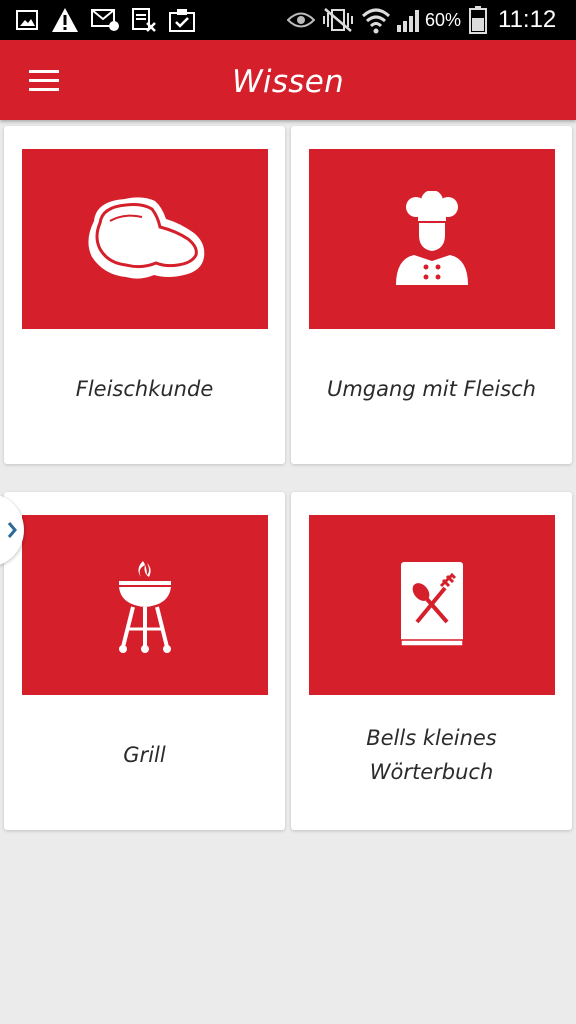 The height and width of the screenshot is (1024, 576). Describe the element at coordinates (144, 755) in the screenshot. I see `card-label: Grill` at that location.